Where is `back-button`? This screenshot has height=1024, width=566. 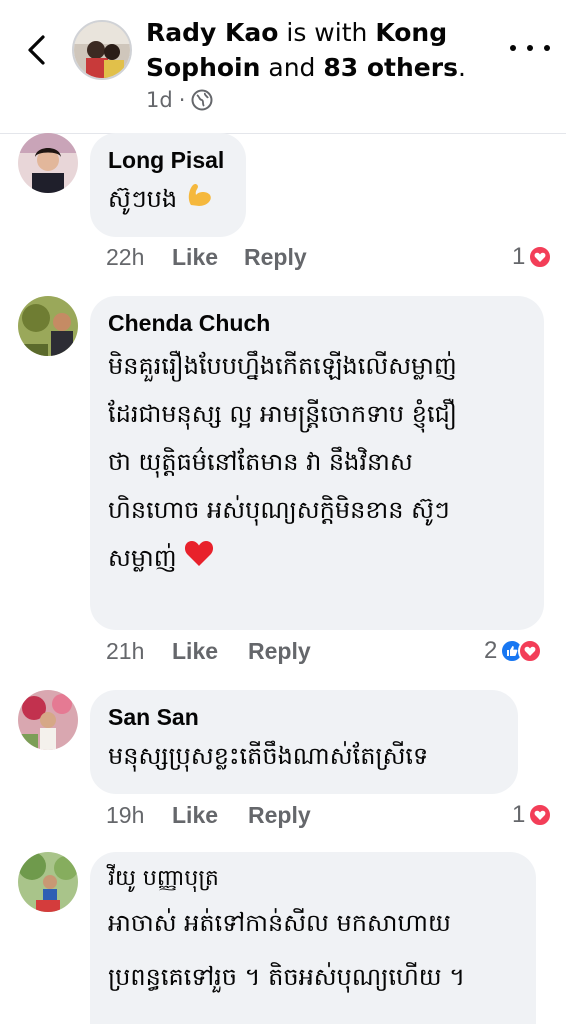 back-button is located at coordinates (36, 50).